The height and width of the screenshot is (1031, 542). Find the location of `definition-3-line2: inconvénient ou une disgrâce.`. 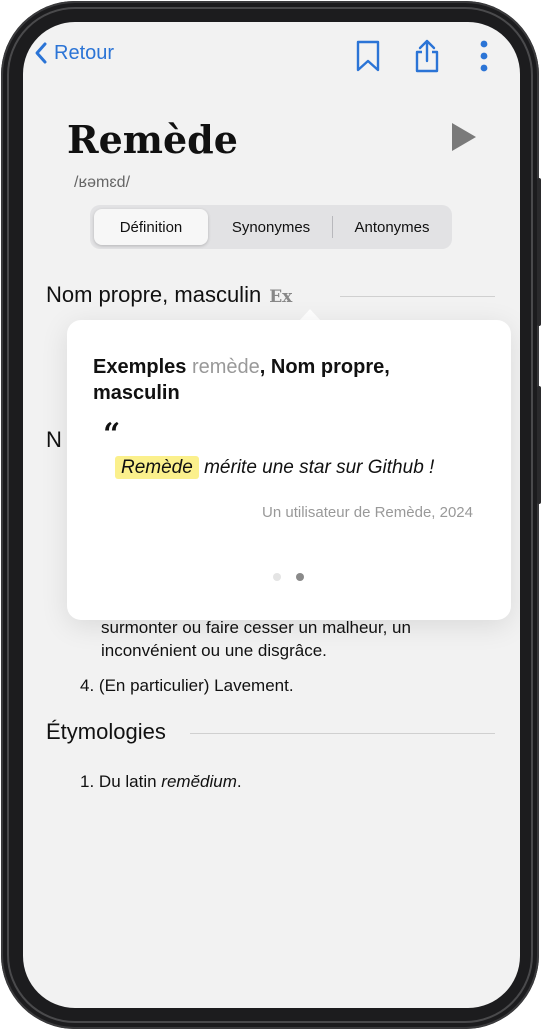

definition-3-line2: inconvénient ou une disgrâce. is located at coordinates (214, 650).